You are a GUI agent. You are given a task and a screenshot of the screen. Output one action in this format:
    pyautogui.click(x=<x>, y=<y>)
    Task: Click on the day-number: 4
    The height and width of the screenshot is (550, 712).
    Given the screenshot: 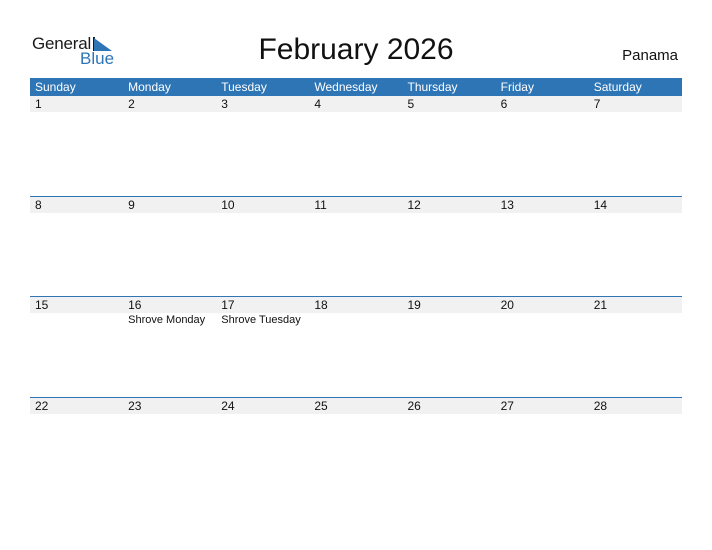 What is the action you would take?
    pyautogui.click(x=356, y=104)
    